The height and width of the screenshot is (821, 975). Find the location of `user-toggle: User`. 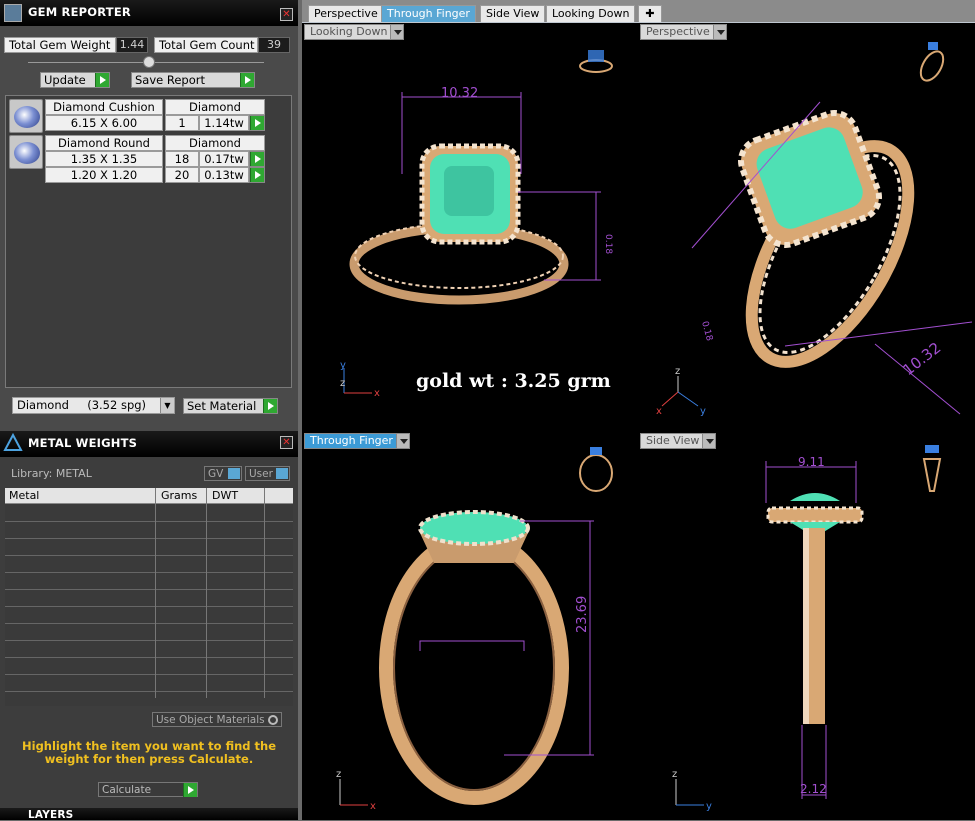

user-toggle: User is located at coordinates (267, 473).